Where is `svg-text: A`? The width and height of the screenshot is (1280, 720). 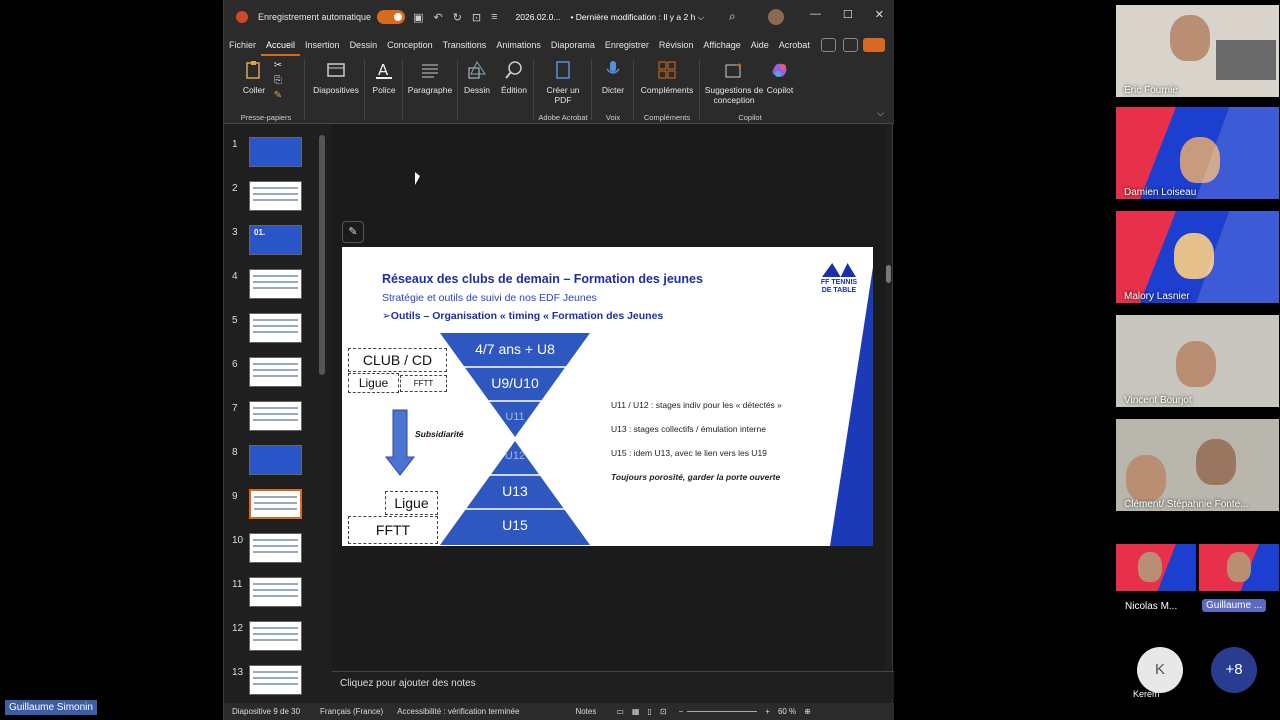 svg-text: A is located at coordinates (383, 70).